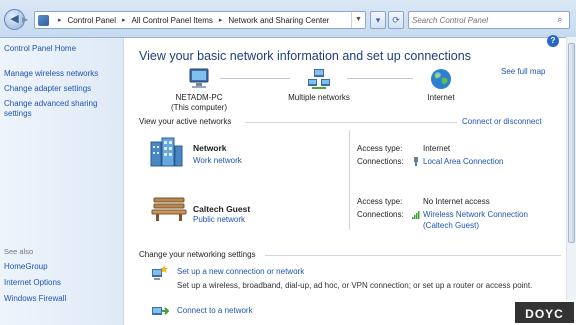  What do you see at coordinates (199, 97) in the screenshot?
I see `computer-name: NETADM-PC` at bounding box center [199, 97].